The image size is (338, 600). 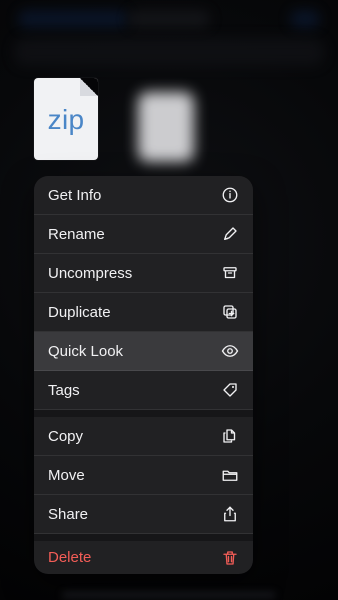 What do you see at coordinates (90, 273) in the screenshot?
I see `uncompress-label: Uncompress` at bounding box center [90, 273].